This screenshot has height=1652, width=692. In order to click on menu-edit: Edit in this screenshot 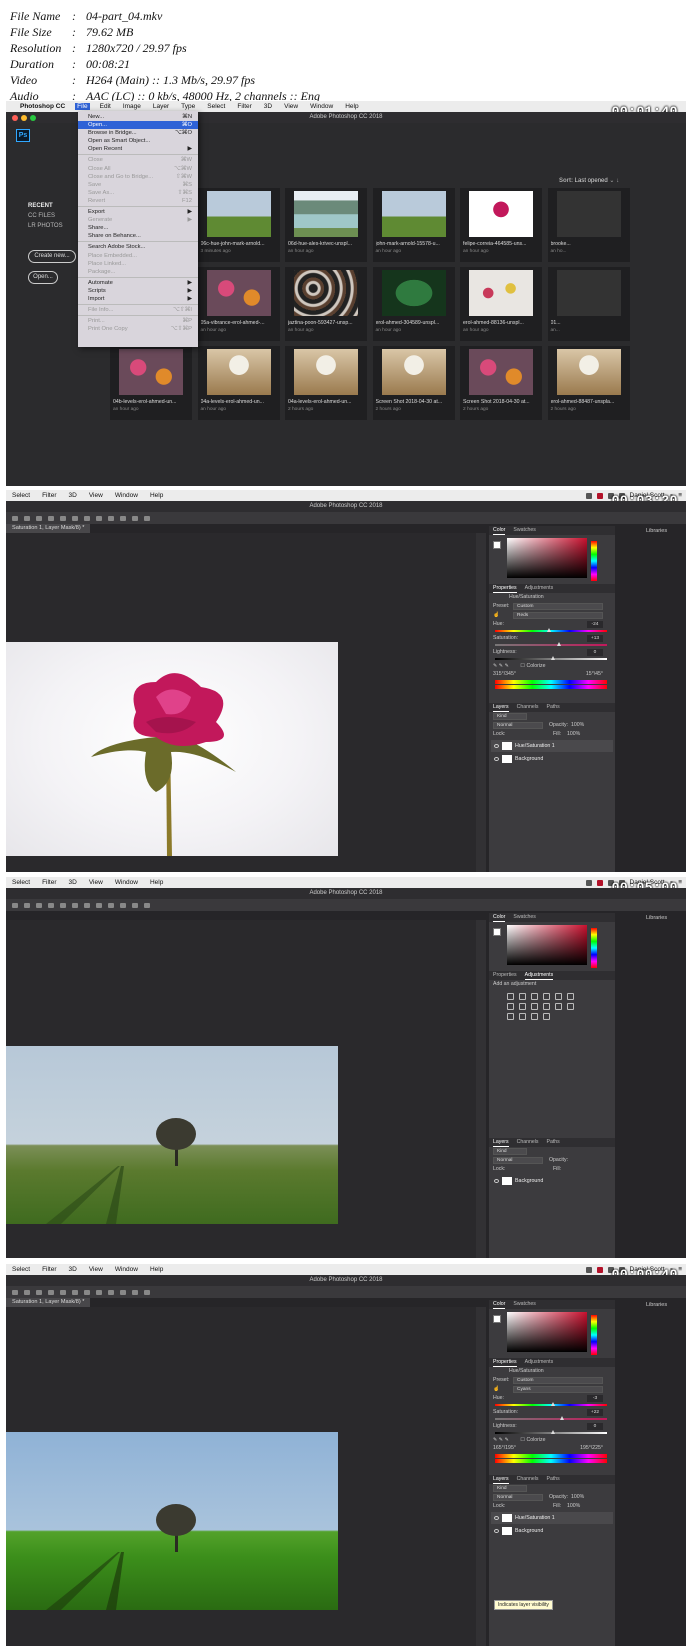, I will do `click(105, 106)`.